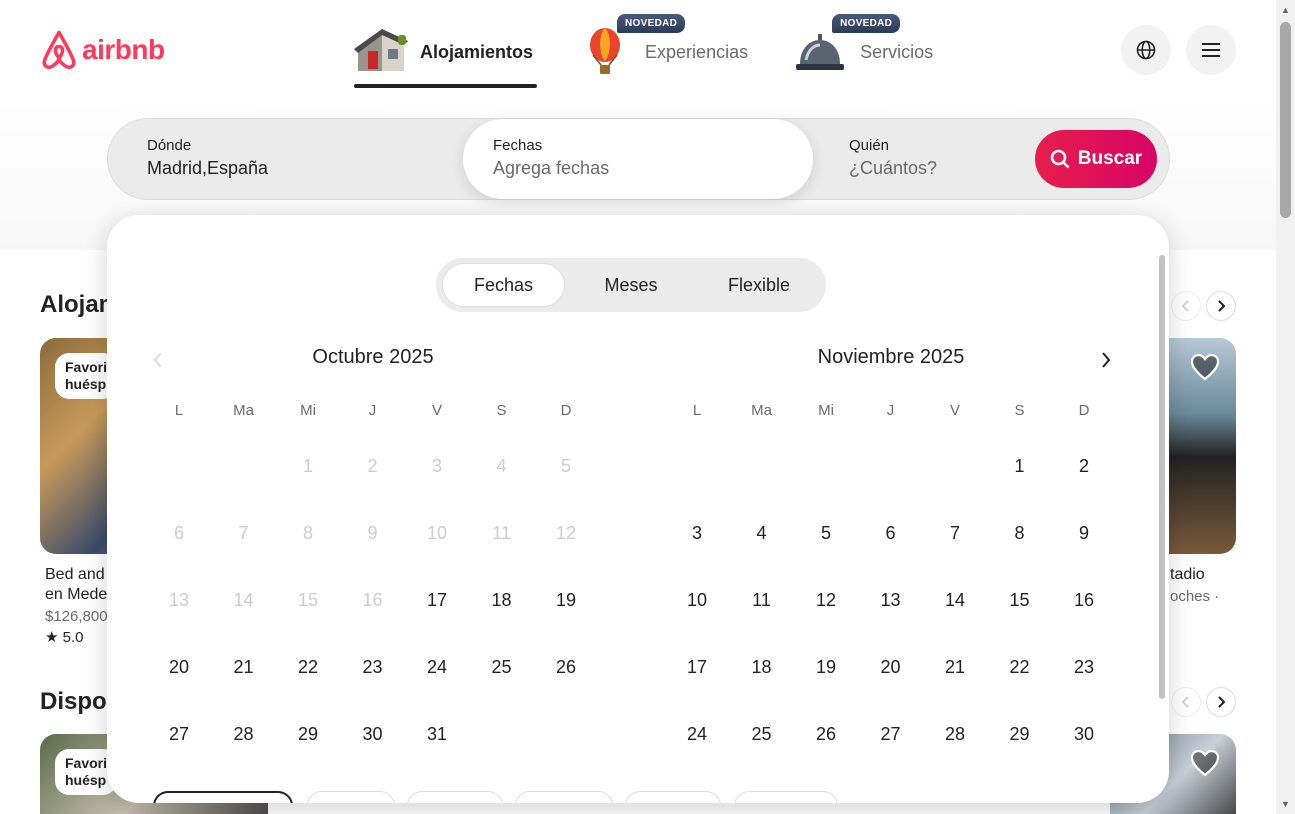  Describe the element at coordinates (1285, 120) in the screenshot. I see `scroll-thumb` at that location.